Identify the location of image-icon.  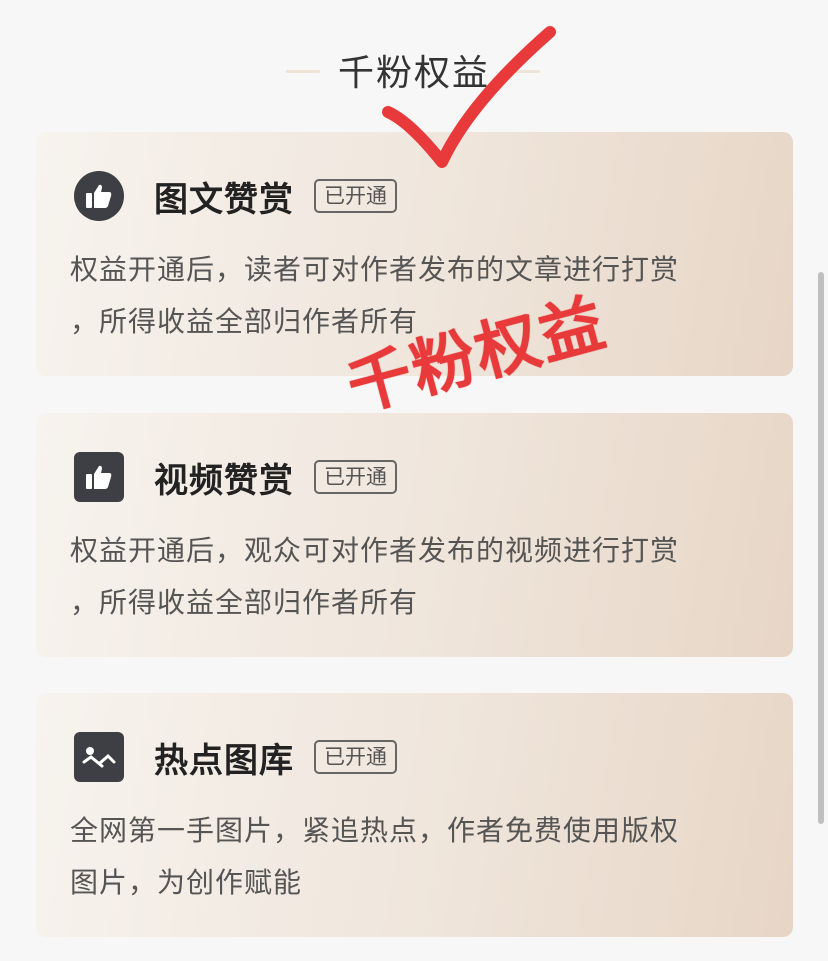
(99, 757).